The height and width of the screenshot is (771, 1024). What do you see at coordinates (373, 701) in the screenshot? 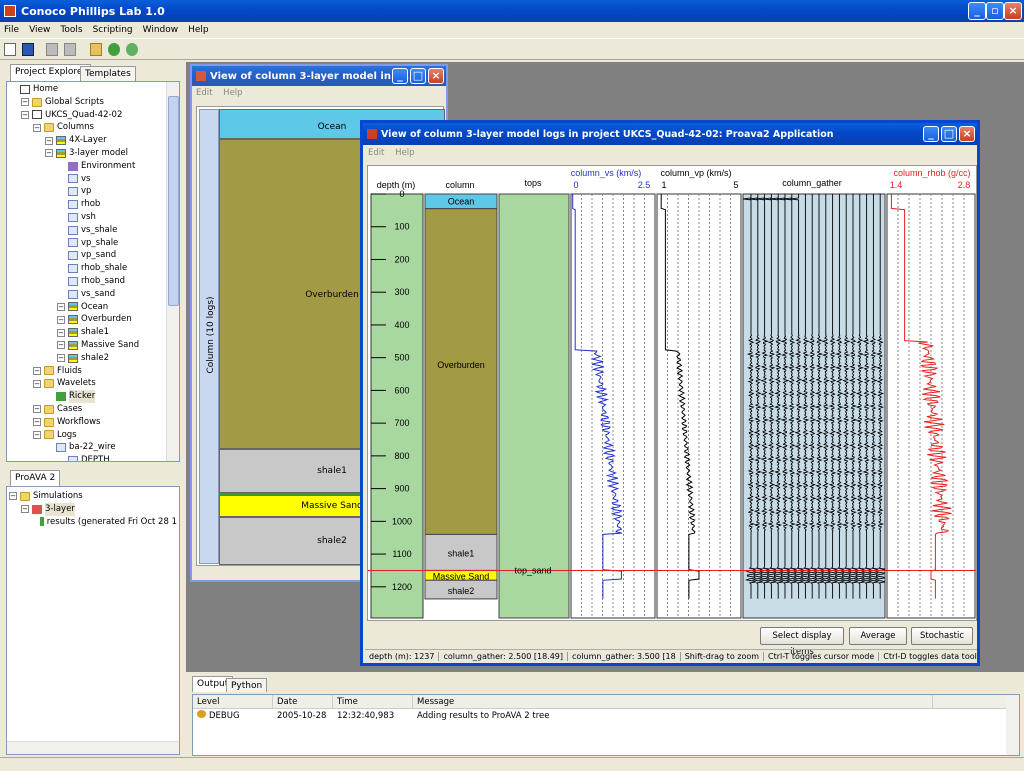
I see `col-time: Time` at bounding box center [373, 701].